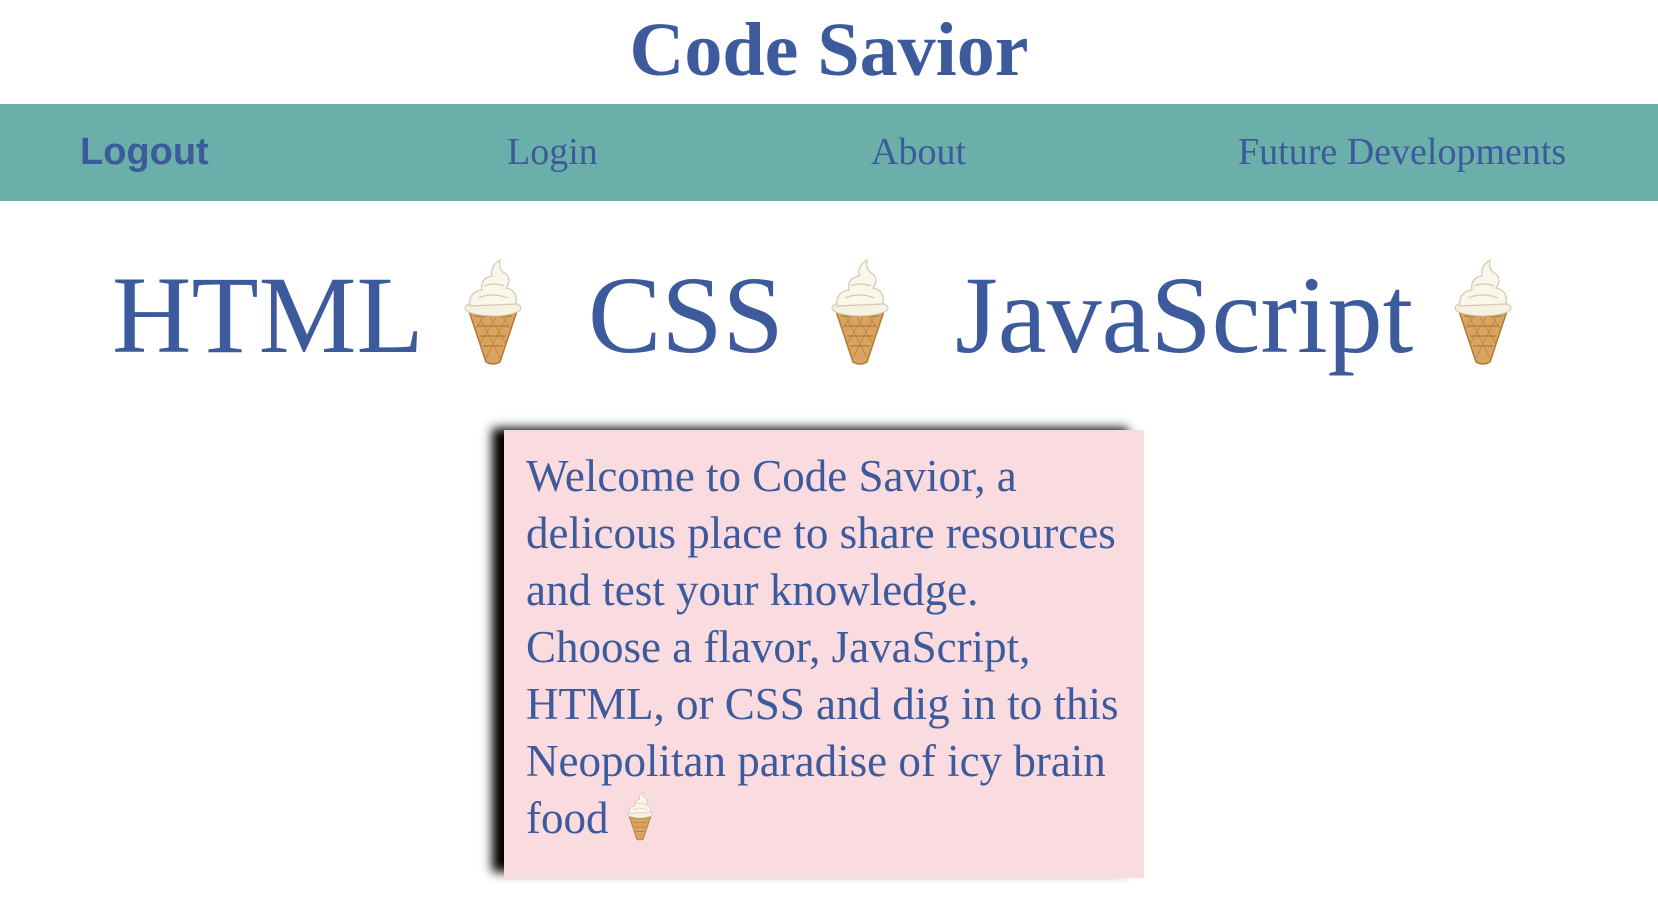 This screenshot has width=1658, height=902. What do you see at coordinates (144, 152) in the screenshot?
I see `nav-logout-link: Logout` at bounding box center [144, 152].